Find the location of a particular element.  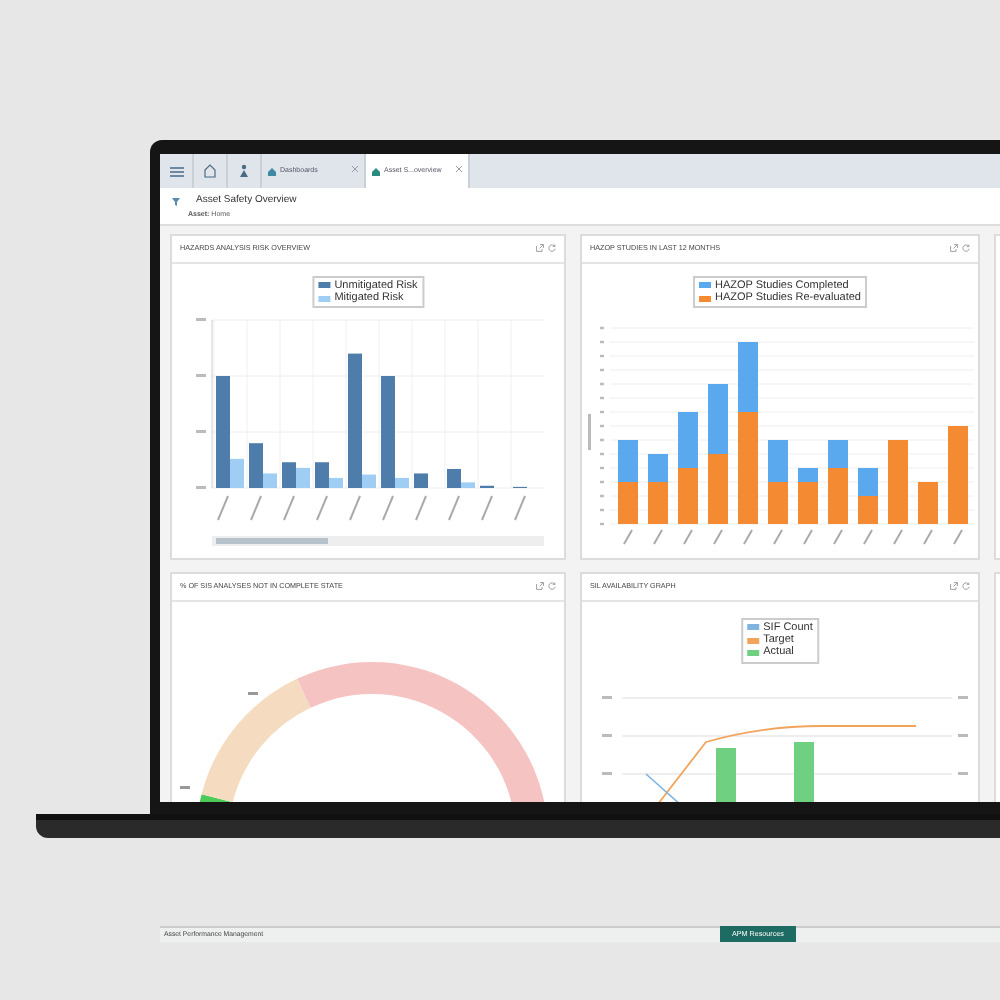

home-icon is located at coordinates (210, 171).